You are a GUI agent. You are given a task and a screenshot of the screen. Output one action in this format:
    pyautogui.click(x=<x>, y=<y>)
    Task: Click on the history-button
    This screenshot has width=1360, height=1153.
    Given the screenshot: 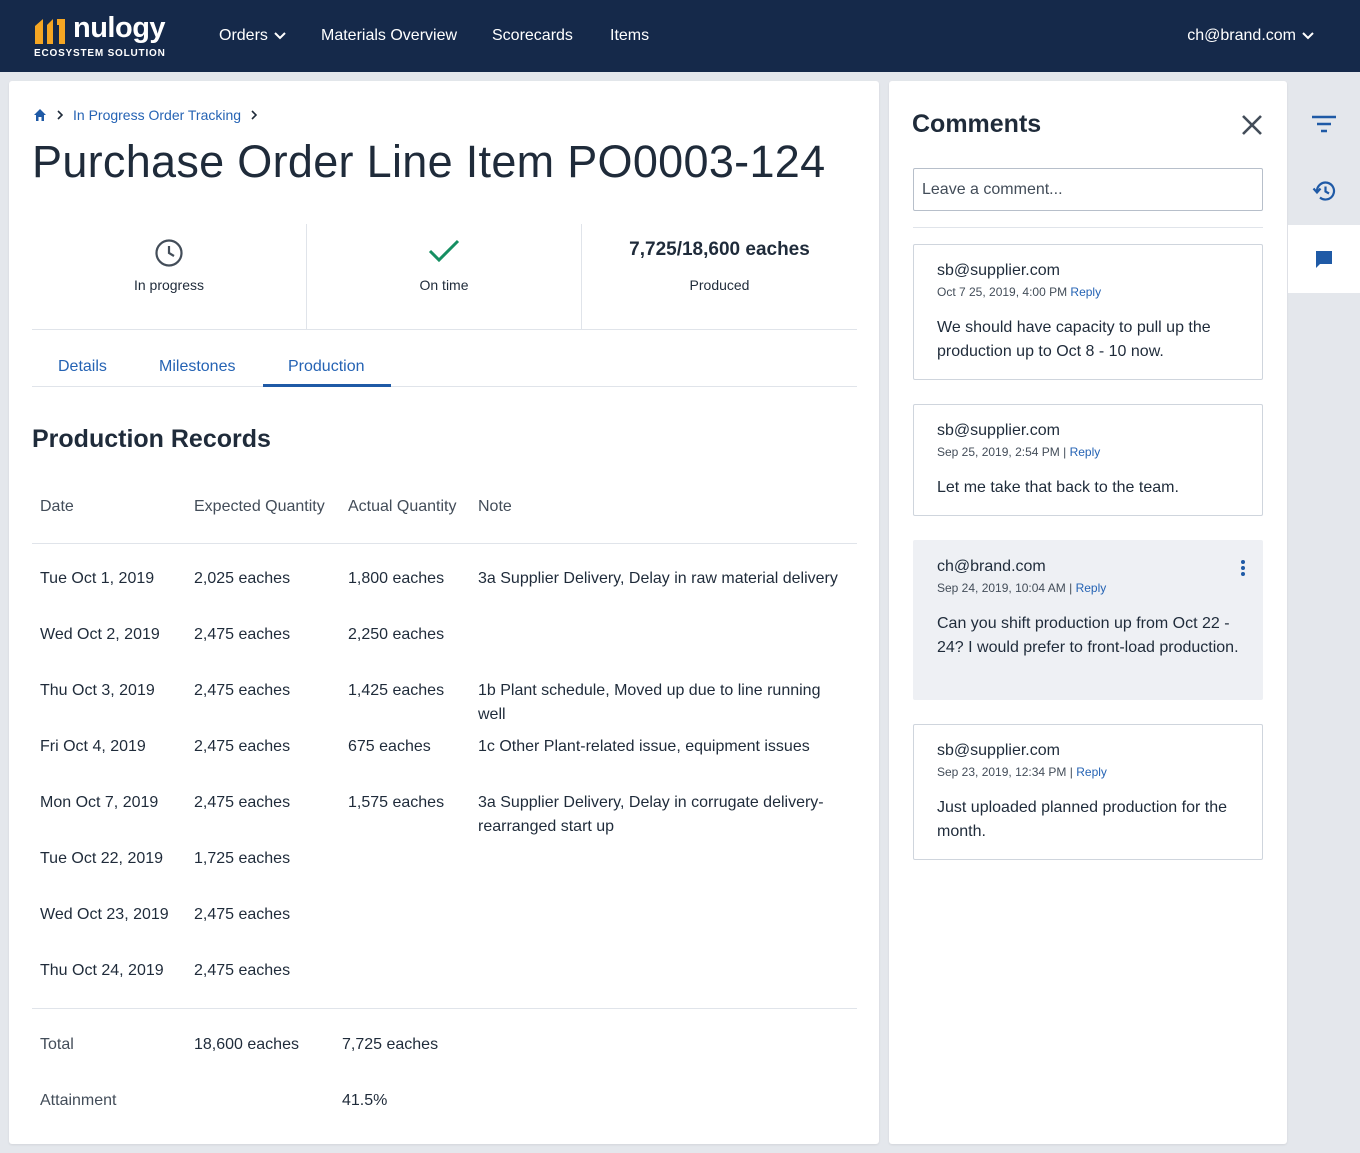 What is the action you would take?
    pyautogui.click(x=1324, y=191)
    